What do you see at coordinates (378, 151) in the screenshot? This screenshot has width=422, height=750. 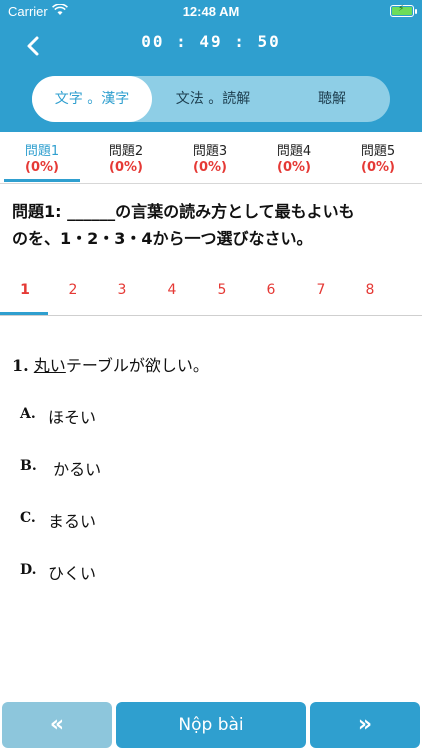 I see `tab-label: 問題5` at bounding box center [378, 151].